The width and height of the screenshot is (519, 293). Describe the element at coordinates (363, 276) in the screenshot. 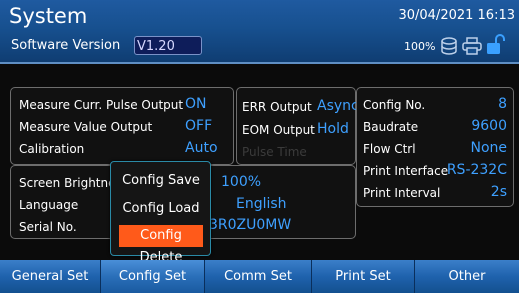

I see `tab-print-set: Print Set` at that location.